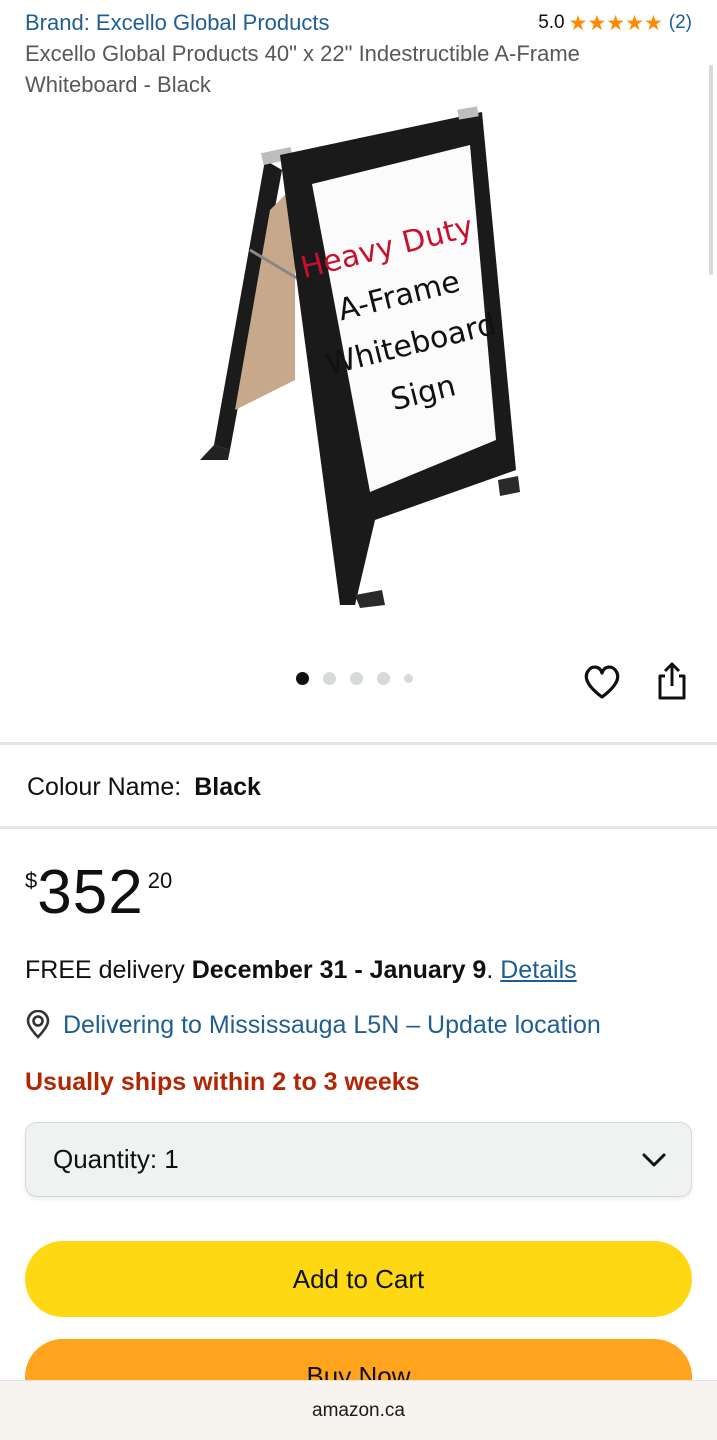 The height and width of the screenshot is (1440, 717). I want to click on price-whole: 352, so click(90, 892).